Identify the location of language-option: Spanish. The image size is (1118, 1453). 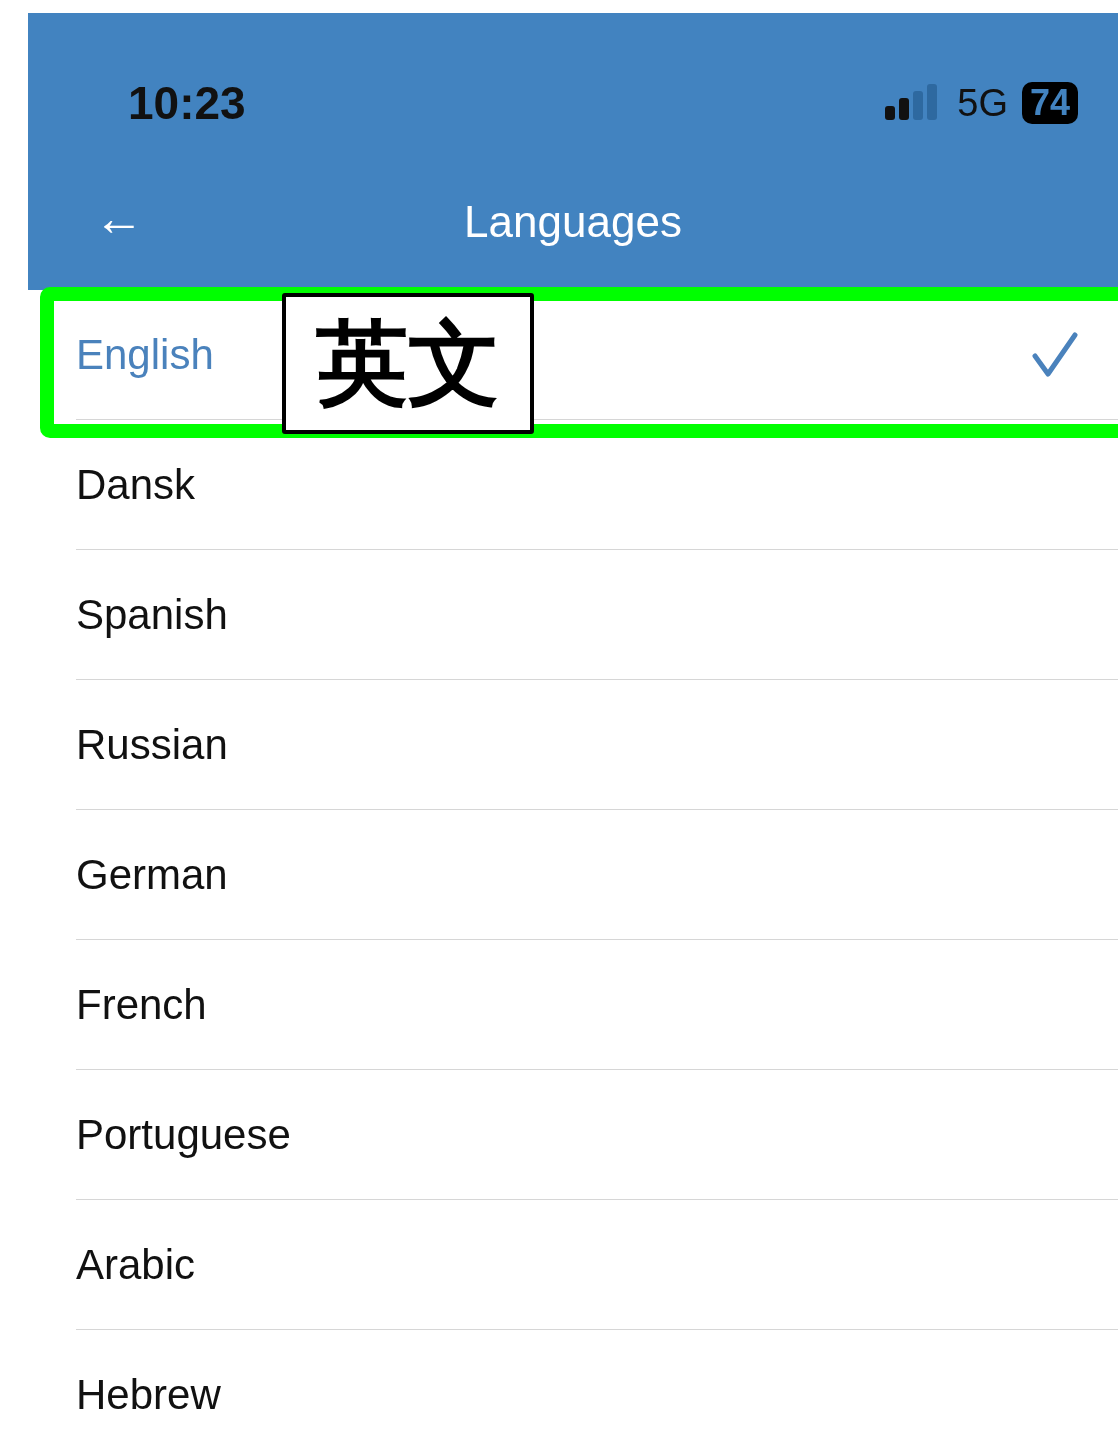
(152, 614).